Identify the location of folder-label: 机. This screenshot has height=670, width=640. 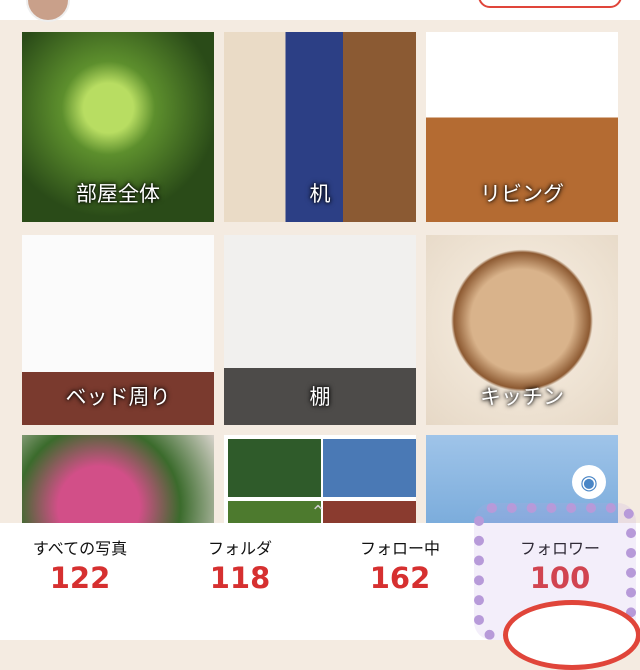
(320, 194).